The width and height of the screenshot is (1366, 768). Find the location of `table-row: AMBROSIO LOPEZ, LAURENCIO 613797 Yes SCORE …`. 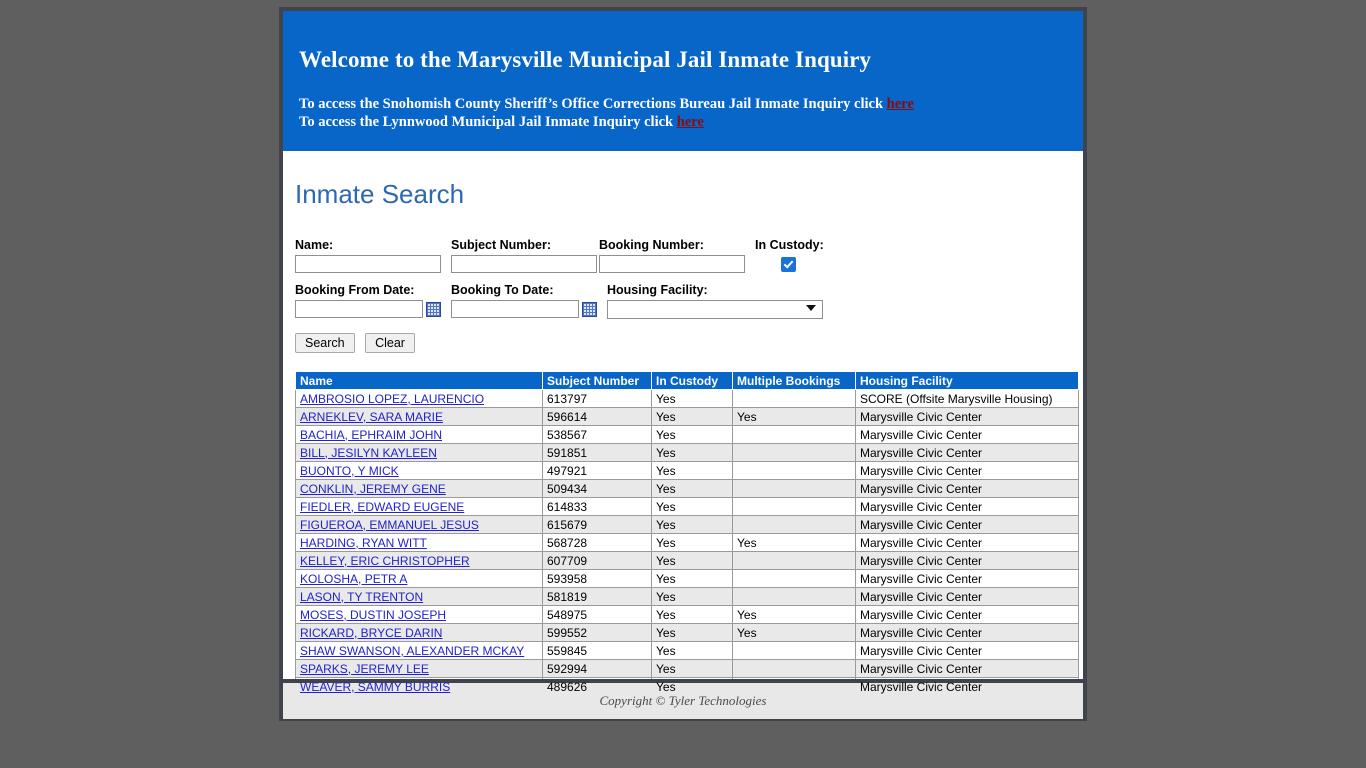

table-row: AMBROSIO LOPEZ, LAURENCIO 613797 Yes SCORE … is located at coordinates (687, 398).